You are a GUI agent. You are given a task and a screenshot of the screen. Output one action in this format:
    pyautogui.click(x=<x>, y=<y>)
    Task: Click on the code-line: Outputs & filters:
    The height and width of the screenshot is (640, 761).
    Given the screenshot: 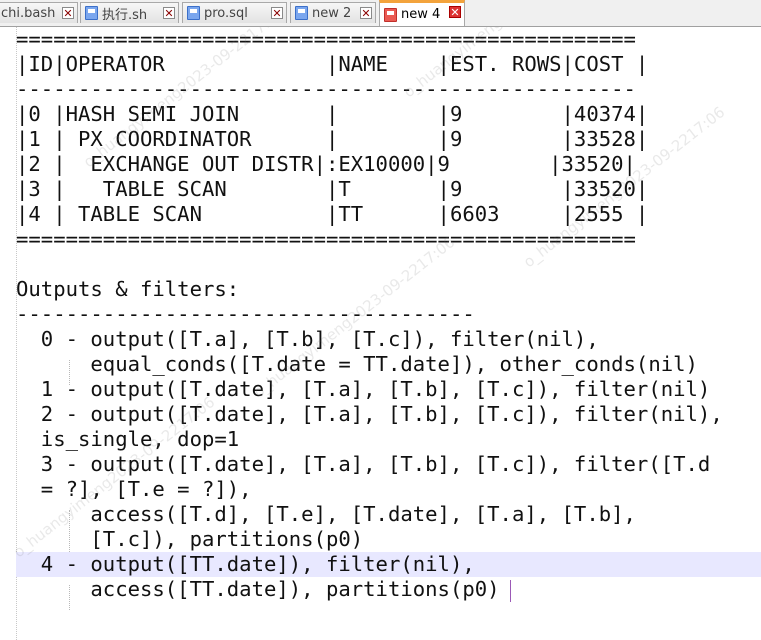 What is the action you would take?
    pyautogui.click(x=388, y=289)
    